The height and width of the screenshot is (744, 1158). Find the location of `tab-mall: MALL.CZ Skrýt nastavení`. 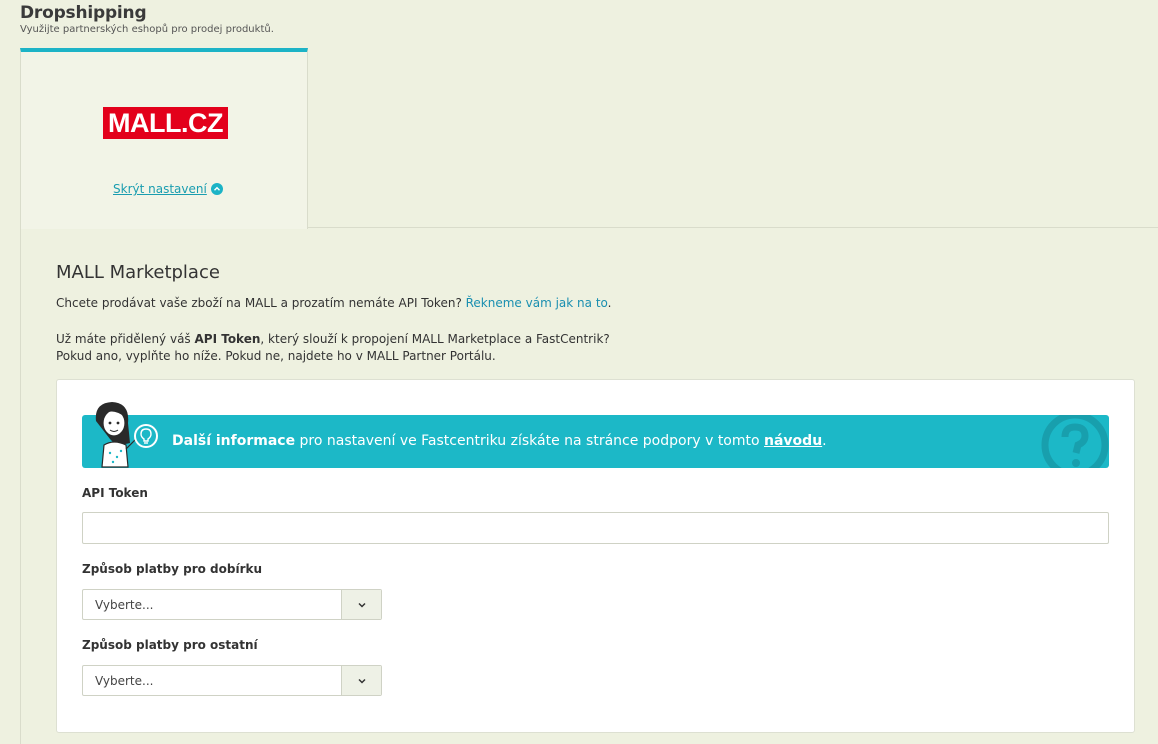

tab-mall: MALL.CZ Skrýt nastavení is located at coordinates (164, 138).